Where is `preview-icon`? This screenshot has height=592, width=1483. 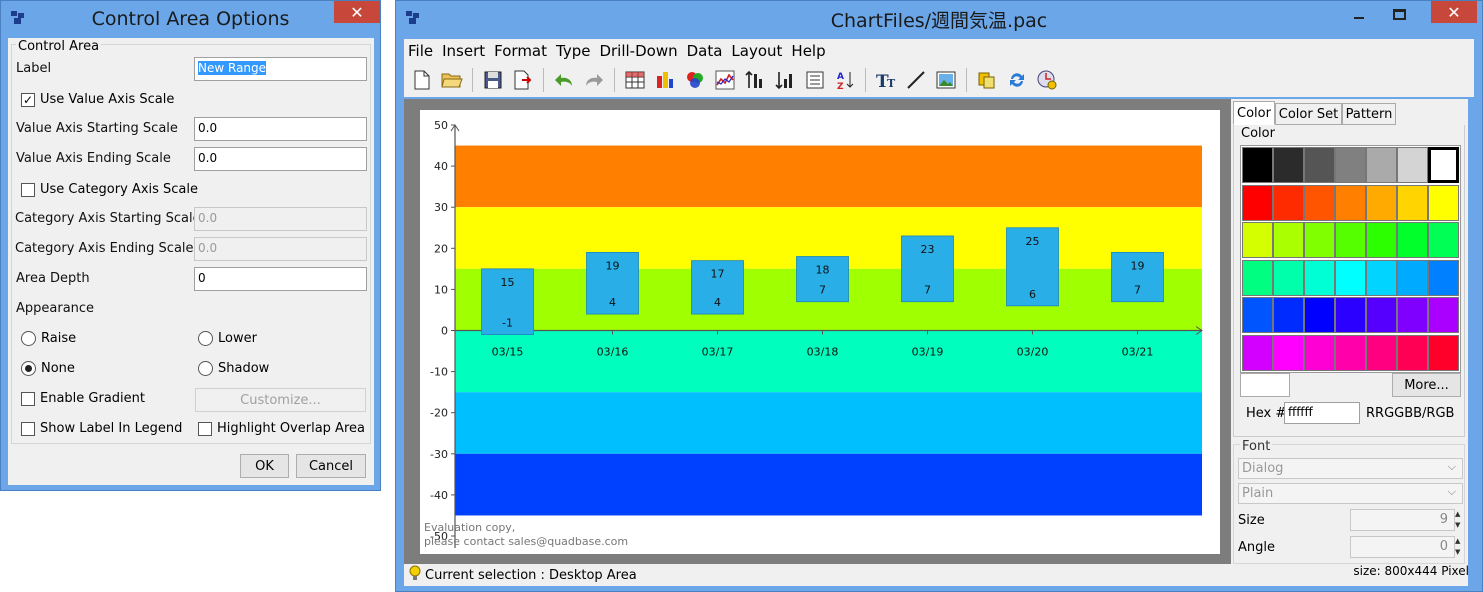 preview-icon is located at coordinates (1047, 80).